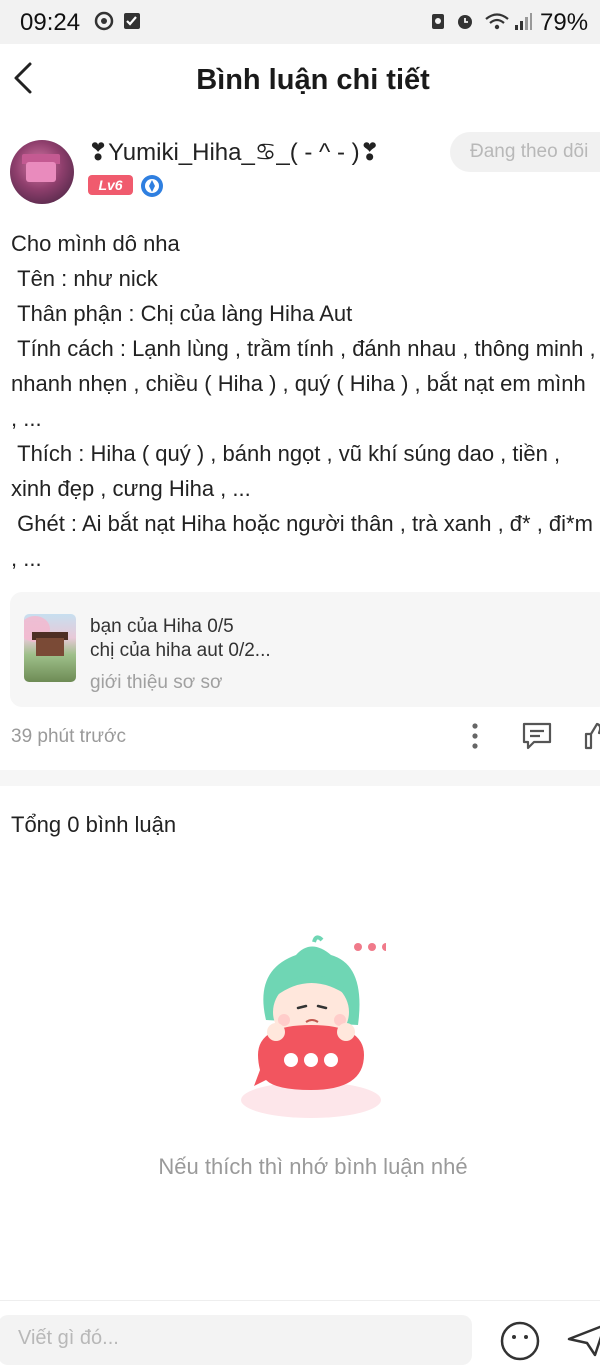  Describe the element at coordinates (591, 736) in the screenshot. I see `like-thumb-icon` at that location.